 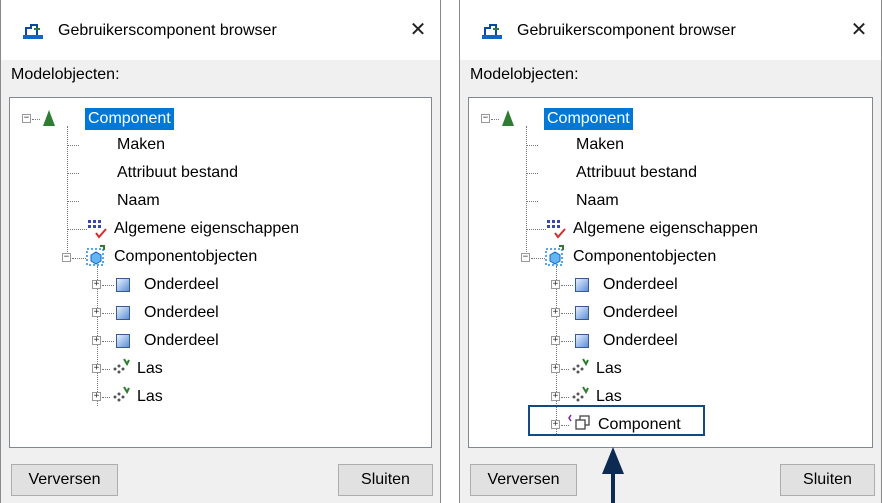 I want to click on highlight-box, so click(x=616, y=420).